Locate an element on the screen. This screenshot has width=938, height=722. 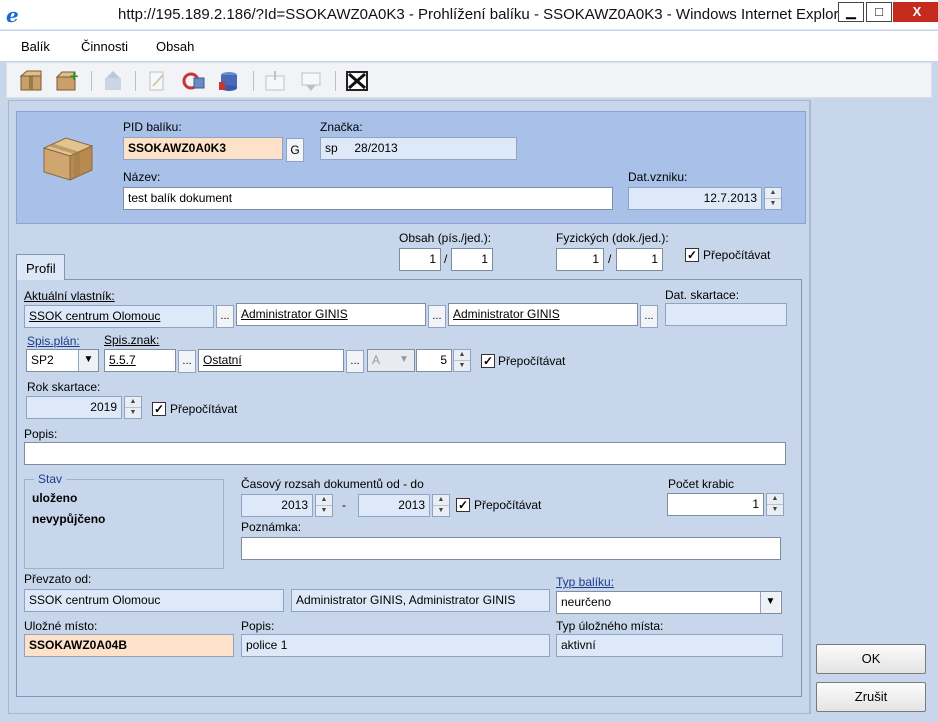
typ-ulozneho-mista-label: Typ úložného místa: is located at coordinates (610, 626).